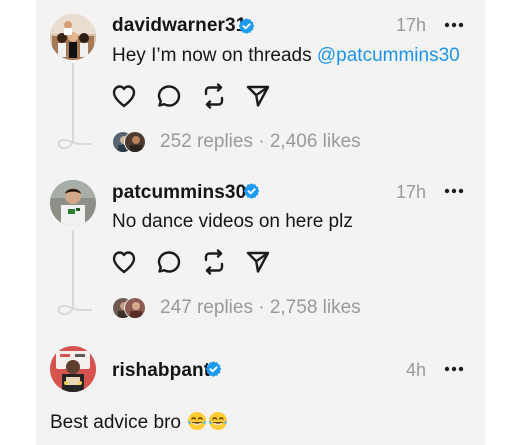  I want to click on username: rishabpant, so click(161, 371).